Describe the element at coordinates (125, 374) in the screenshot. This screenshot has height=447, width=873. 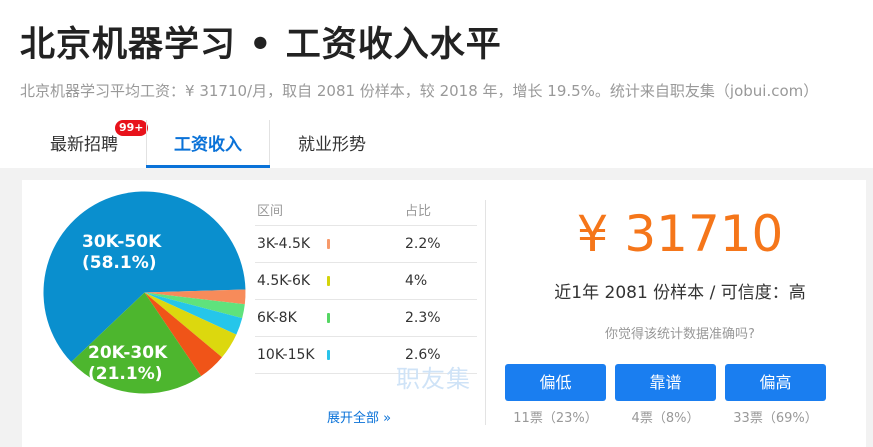
I see `pie-label-second-percent: (21.1%)` at that location.